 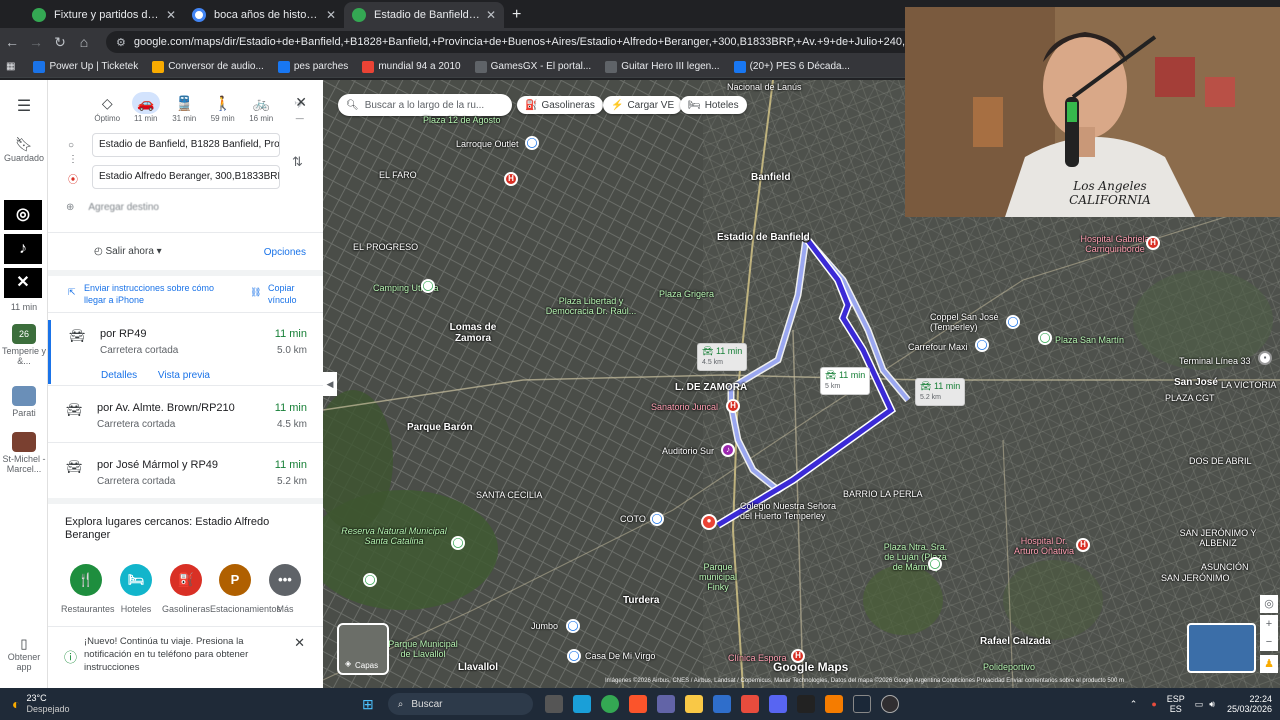 I want to click on taskbar-search: ⌕ Buscar, so click(x=460, y=704).